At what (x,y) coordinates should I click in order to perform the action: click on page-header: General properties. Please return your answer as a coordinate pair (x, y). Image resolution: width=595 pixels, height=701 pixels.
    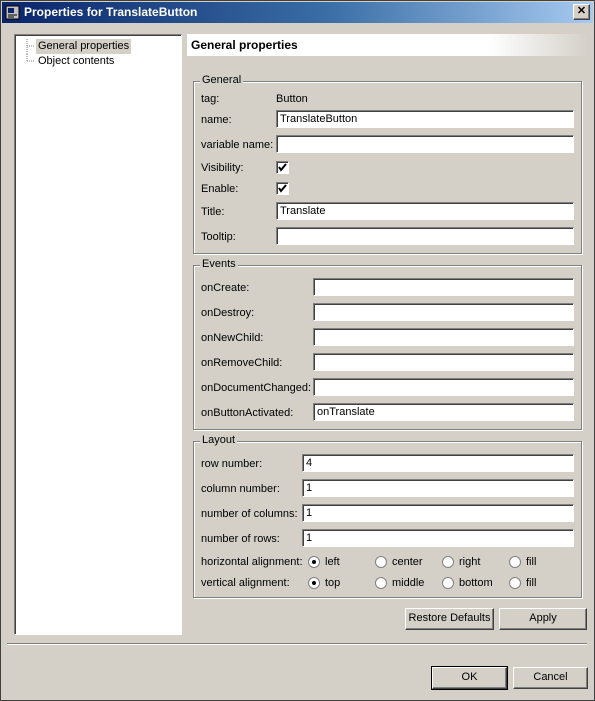
    Looking at the image, I should click on (388, 45).